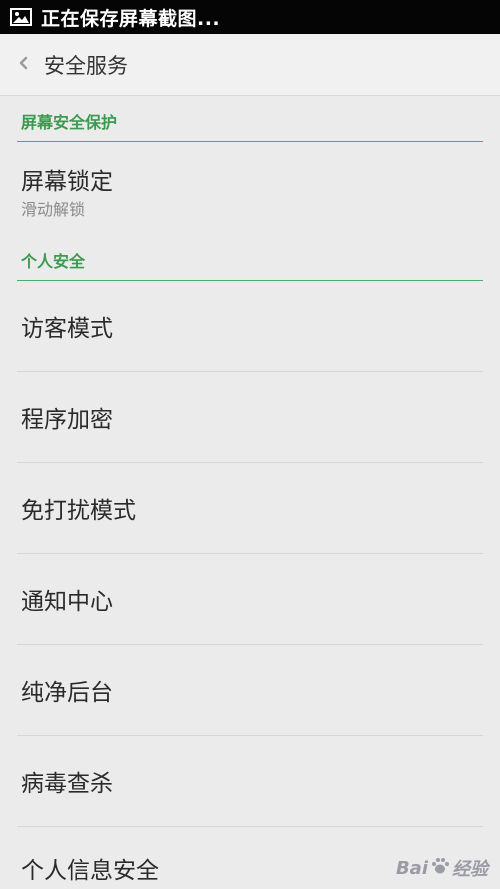  What do you see at coordinates (78, 511) in the screenshot?
I see `list-item-title: 免打扰模式` at bounding box center [78, 511].